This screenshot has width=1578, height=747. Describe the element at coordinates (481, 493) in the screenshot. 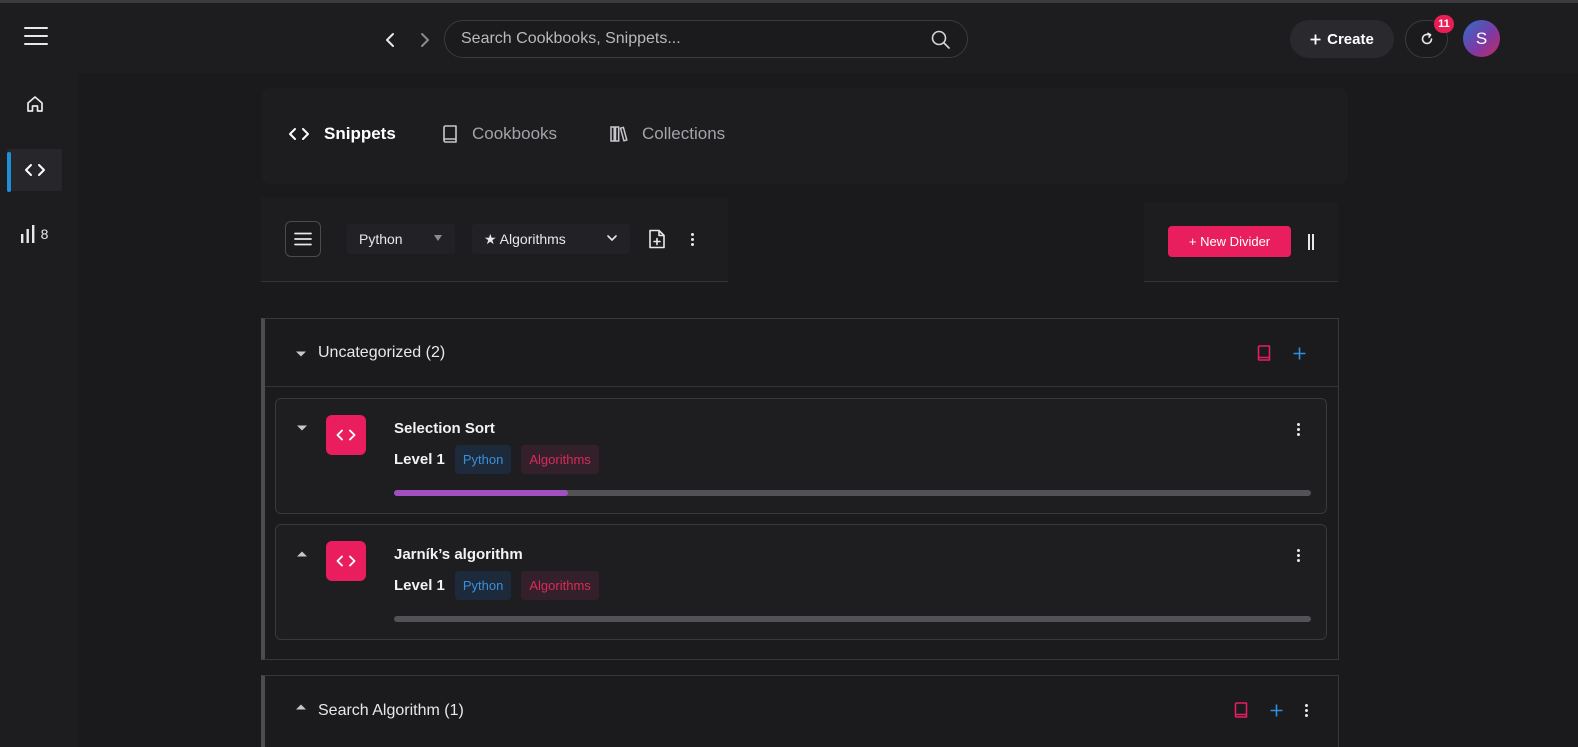

I see `progress-fill` at that location.